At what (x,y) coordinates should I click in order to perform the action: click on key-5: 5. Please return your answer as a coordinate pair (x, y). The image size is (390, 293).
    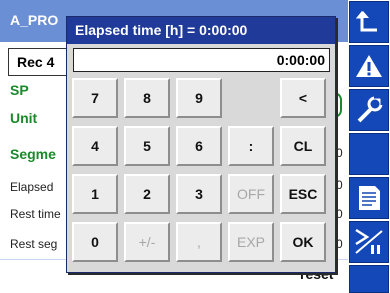
    Looking at the image, I should click on (147, 146).